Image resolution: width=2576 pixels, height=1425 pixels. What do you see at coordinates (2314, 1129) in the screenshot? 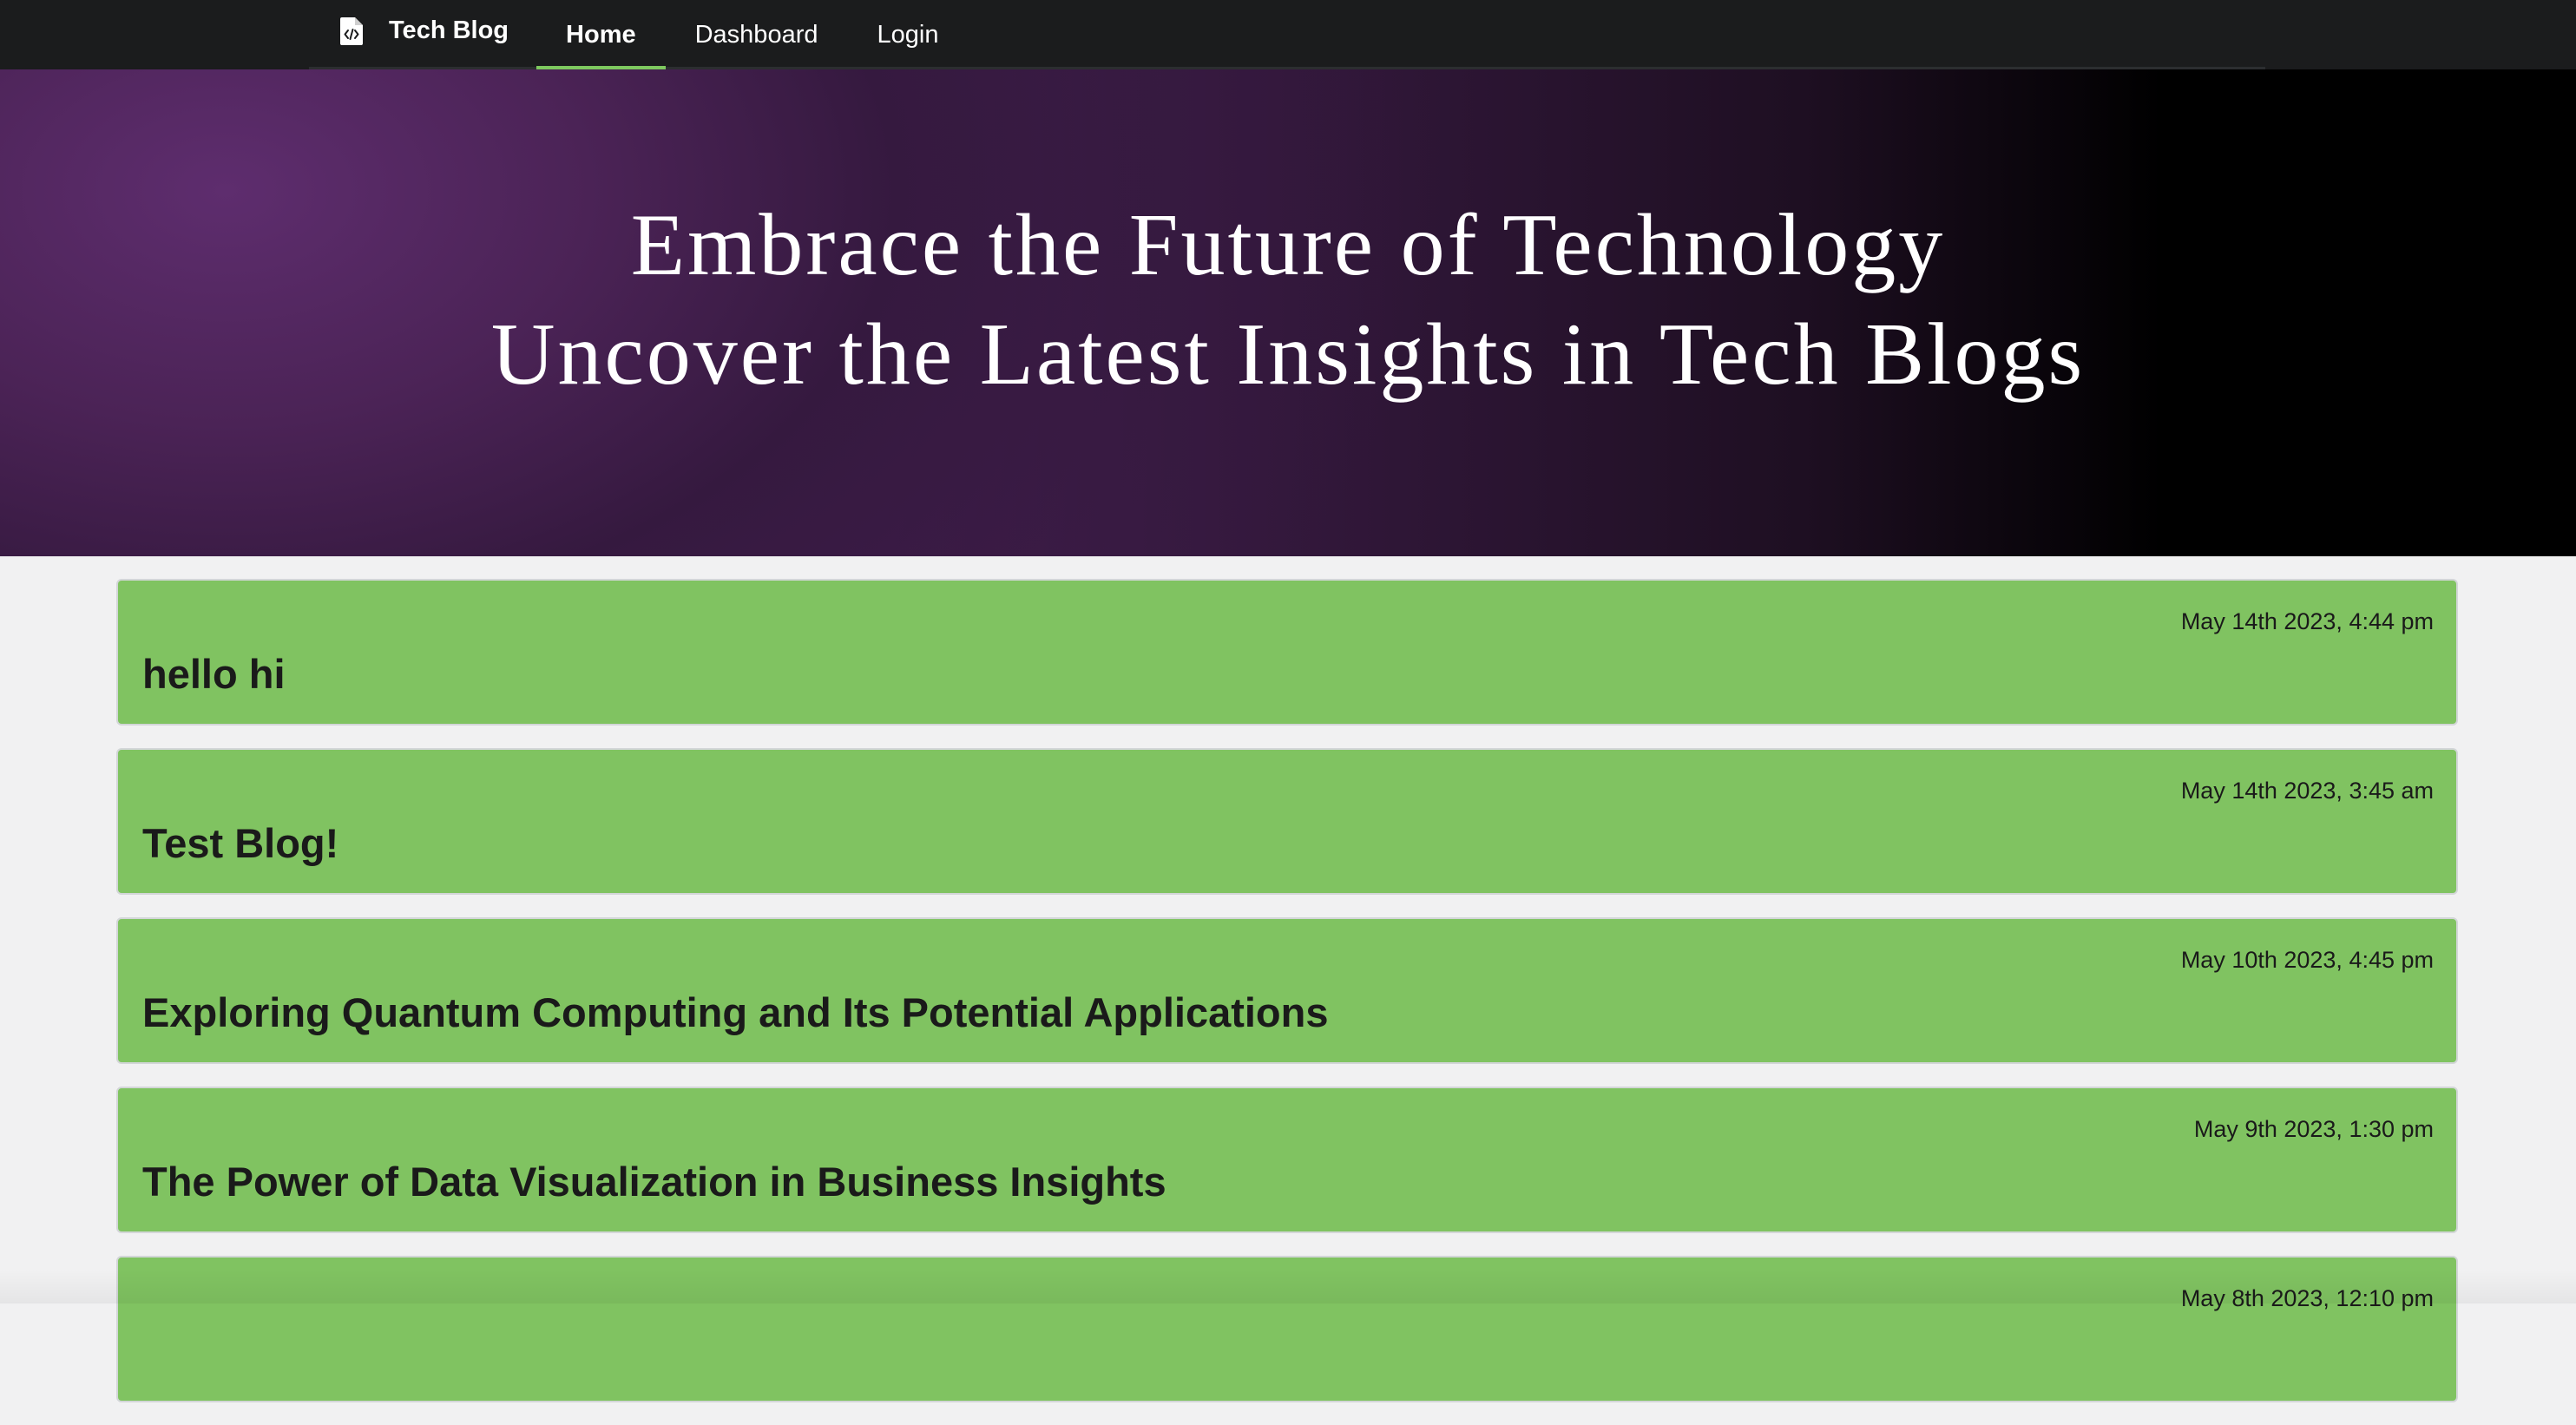
I see `post-date: May 9th 2023, 1:30 pm` at bounding box center [2314, 1129].